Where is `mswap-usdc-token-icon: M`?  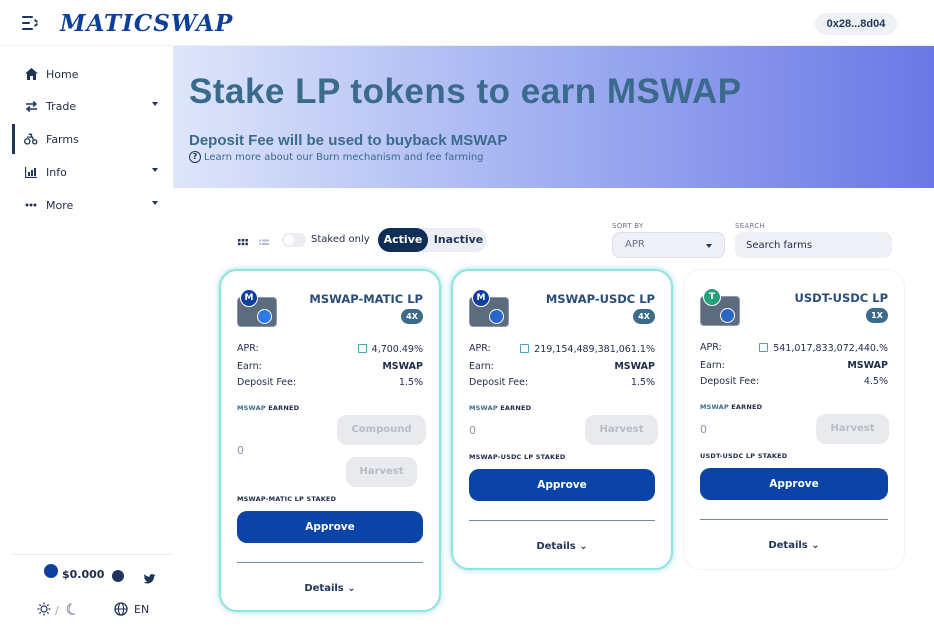 mswap-usdc-token-icon: M is located at coordinates (489, 308).